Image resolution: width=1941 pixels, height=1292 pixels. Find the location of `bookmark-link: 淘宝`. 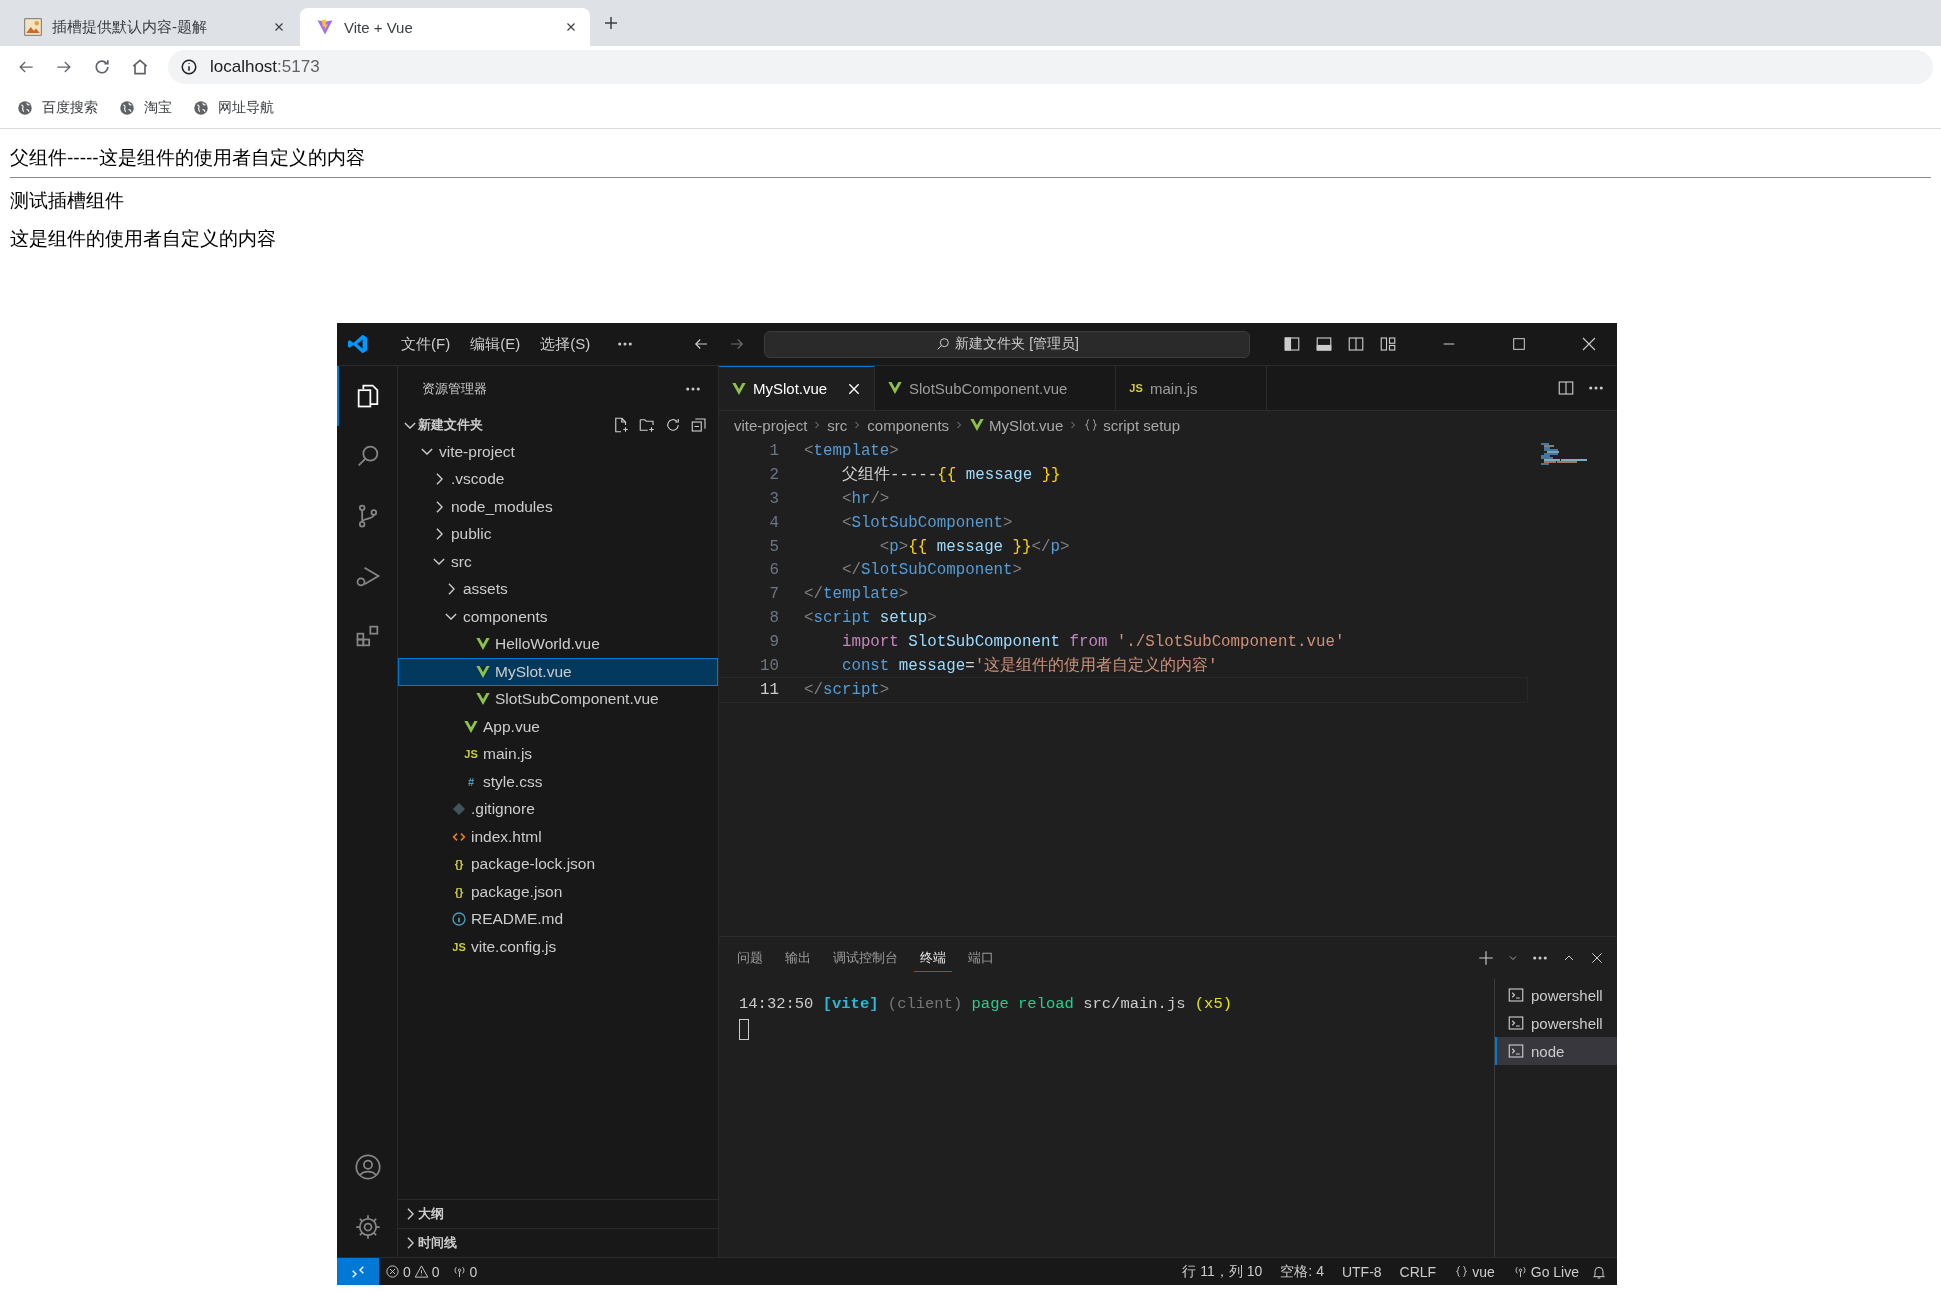

bookmark-link: 淘宝 is located at coordinates (145, 108).